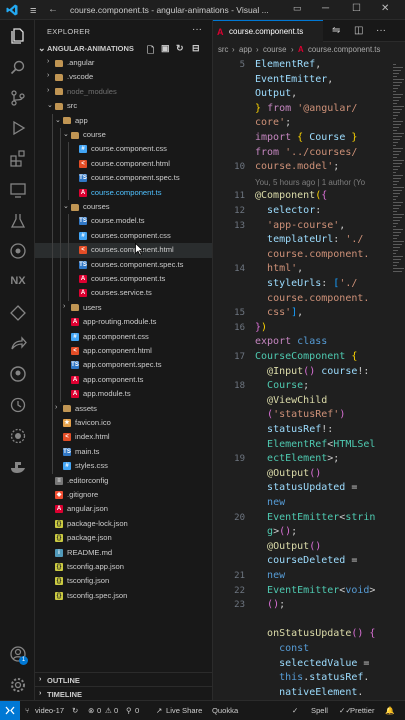 This screenshot has height=720, width=405. Describe the element at coordinates (99, 710) in the screenshot. I see `error-count: 0` at that location.